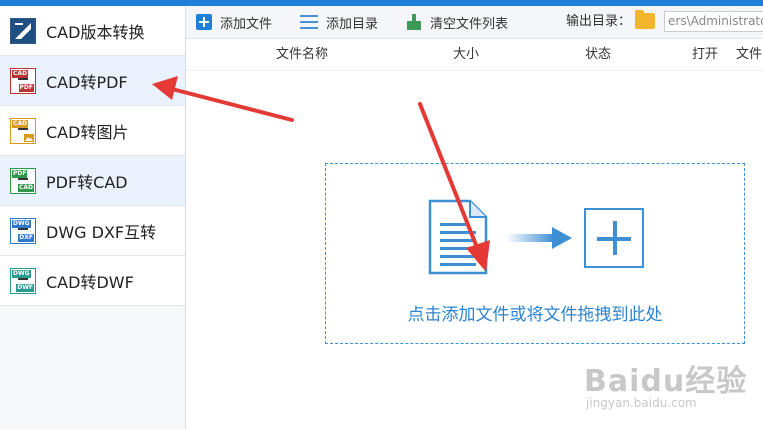 This screenshot has width=763, height=429. I want to click on drop-zone-hint: 点击添加文件或将文件拖拽到此处, so click(535, 315).